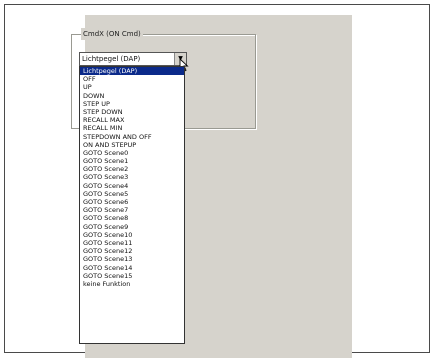 The image size is (436, 358). Describe the element at coordinates (132, 235) in the screenshot. I see `dropdown-option: GOTO Scene10` at that location.